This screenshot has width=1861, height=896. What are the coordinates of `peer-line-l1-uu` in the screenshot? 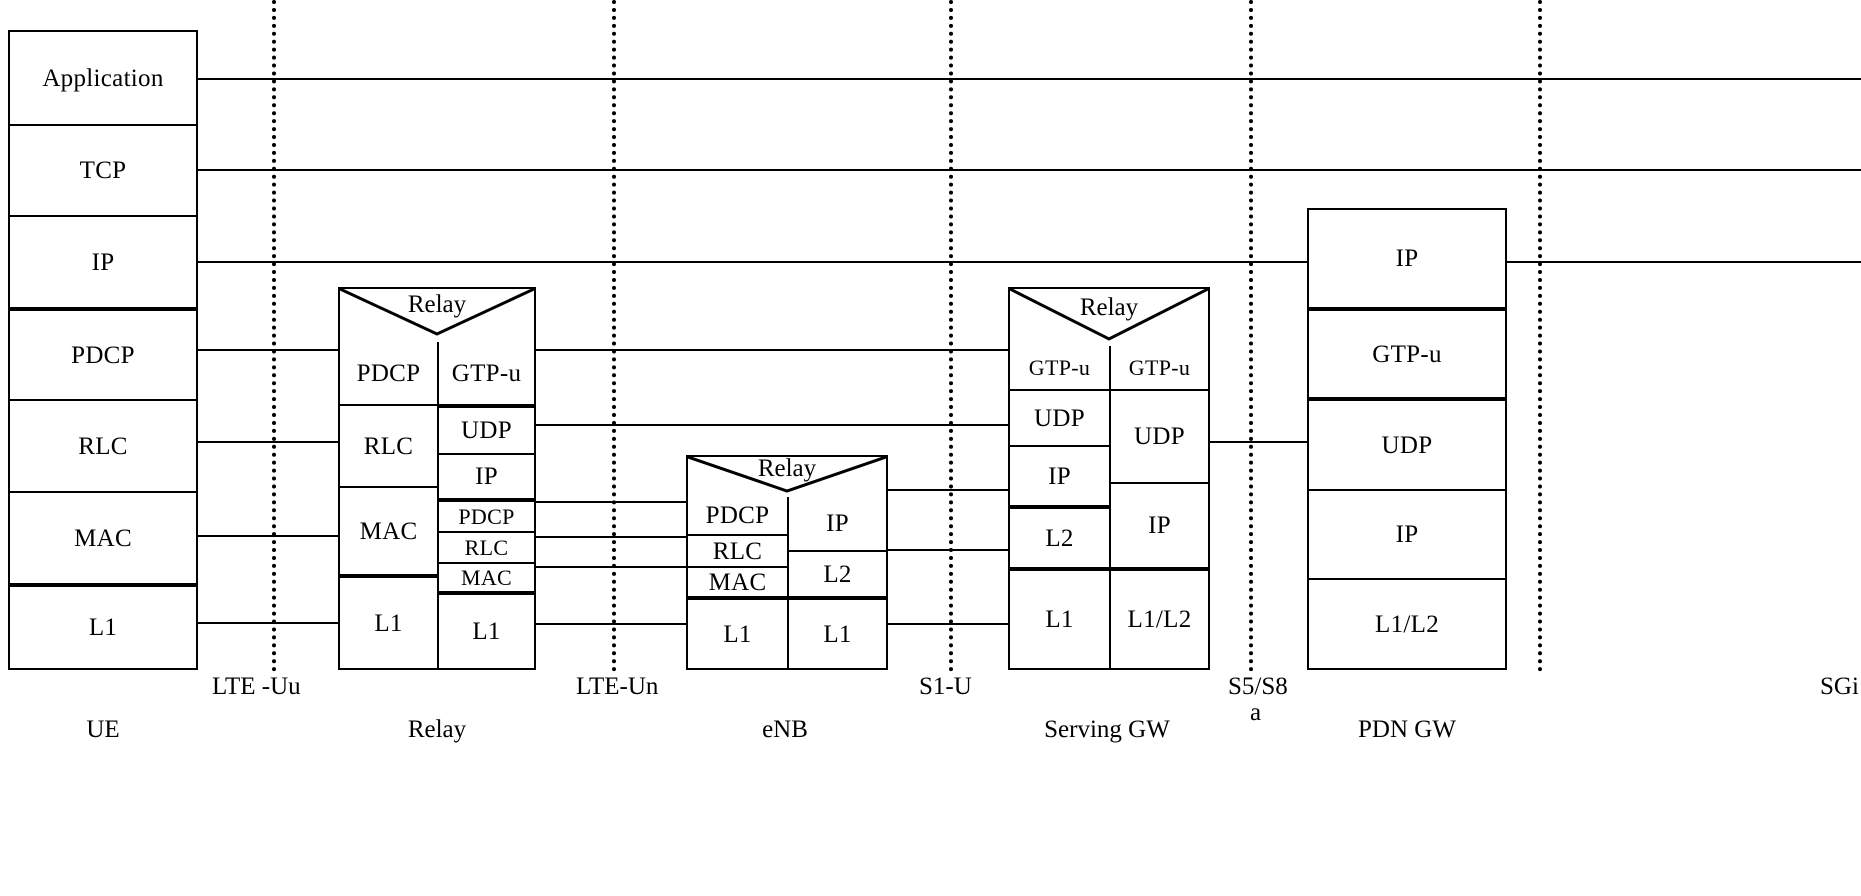 It's located at (268, 623).